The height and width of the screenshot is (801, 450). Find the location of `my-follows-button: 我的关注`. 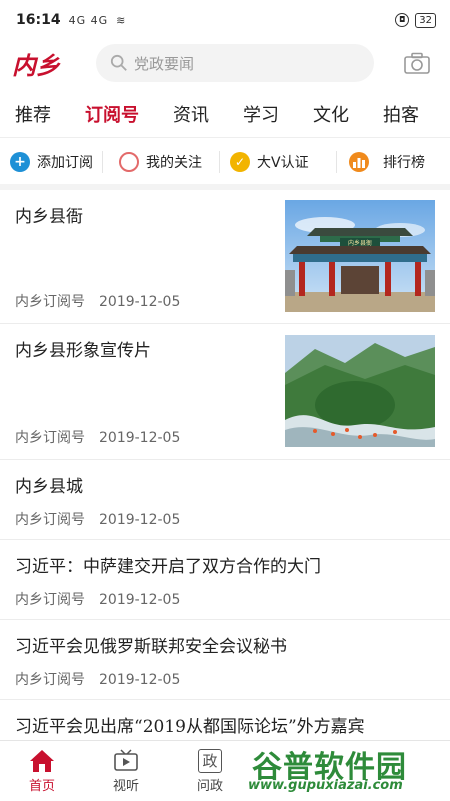

my-follows-button: 我的关注 is located at coordinates (161, 162).